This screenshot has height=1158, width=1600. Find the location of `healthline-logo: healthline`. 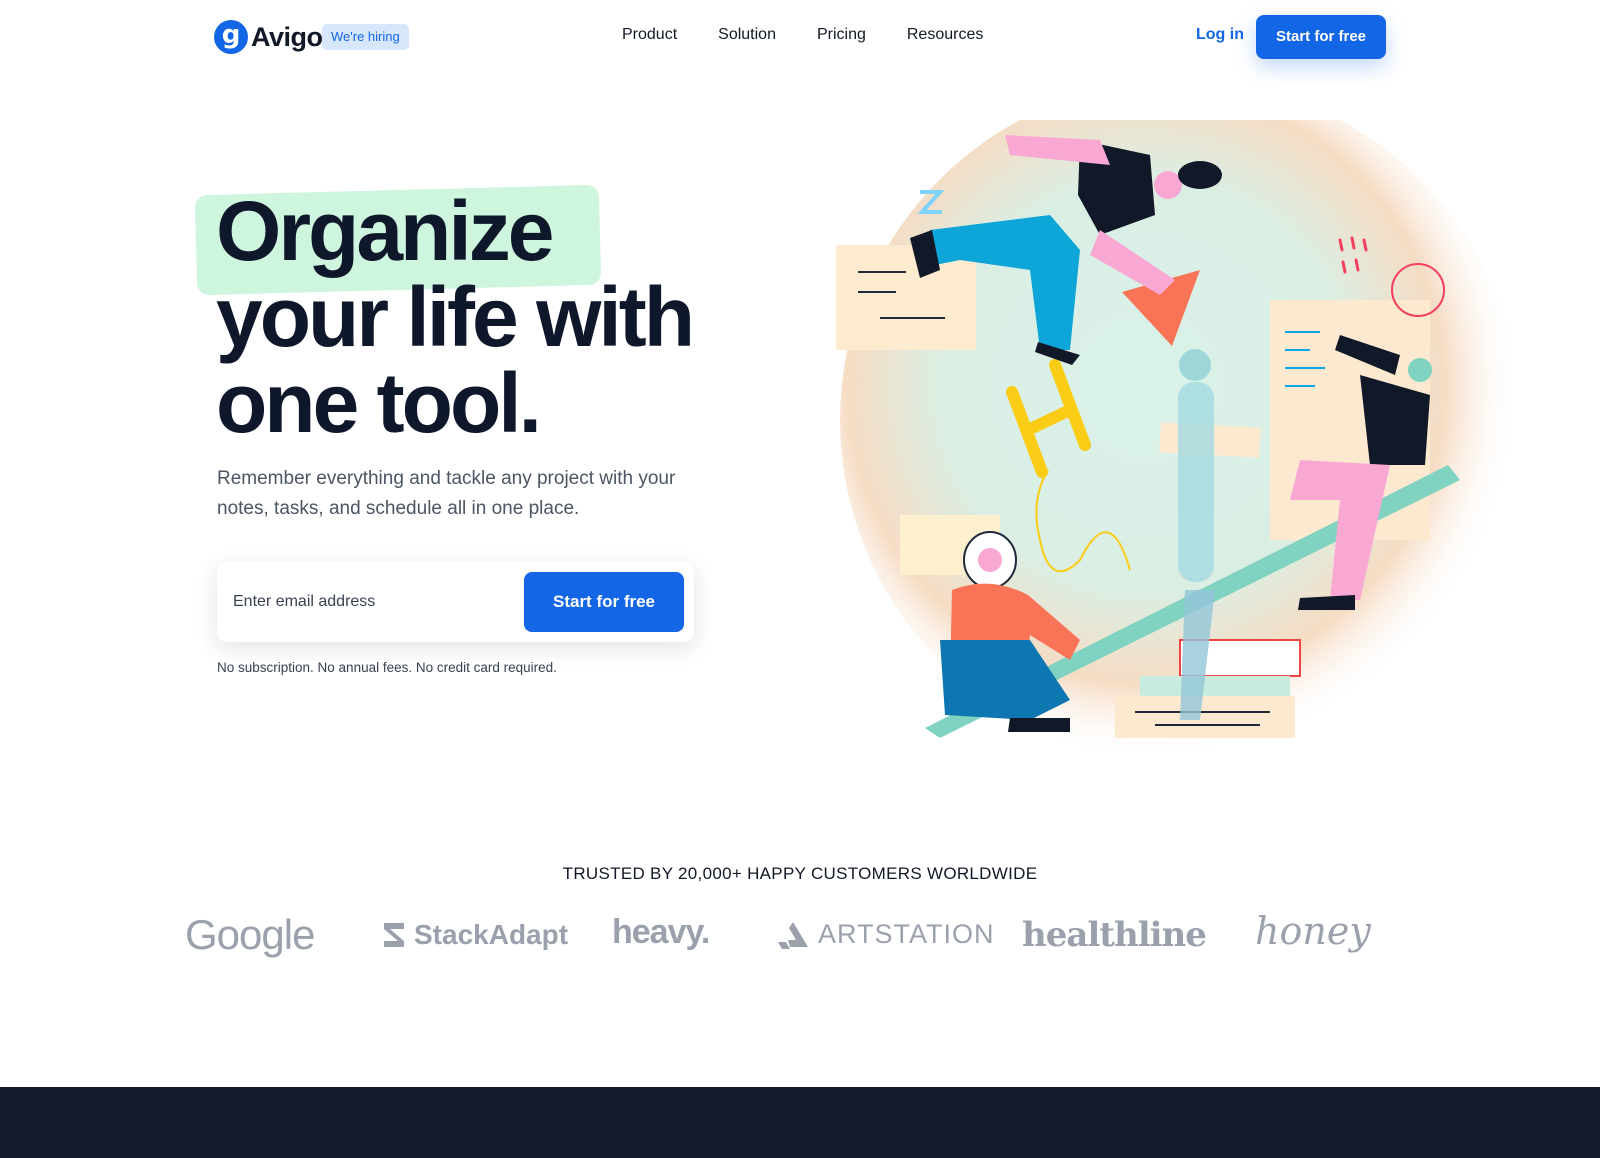

healthline-logo: healthline is located at coordinates (1114, 935).